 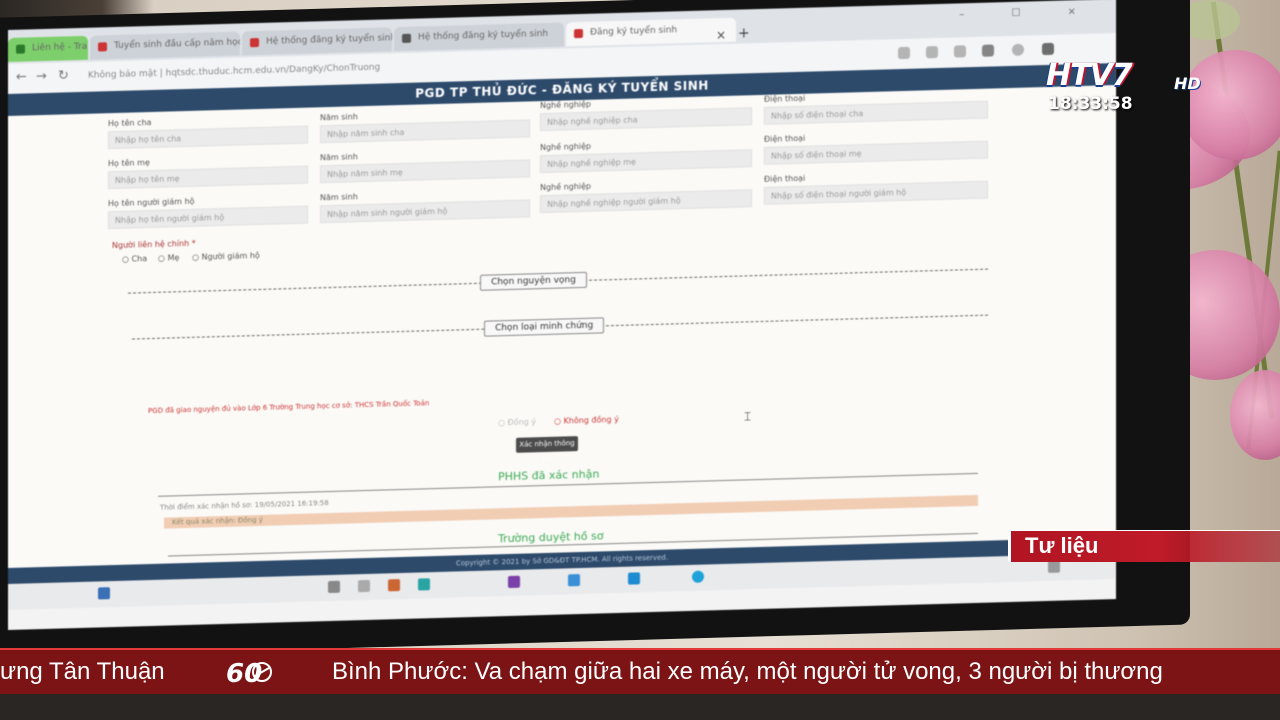 I want to click on choose-evidence-button: Chọn loại minh chứng, so click(x=544, y=327).